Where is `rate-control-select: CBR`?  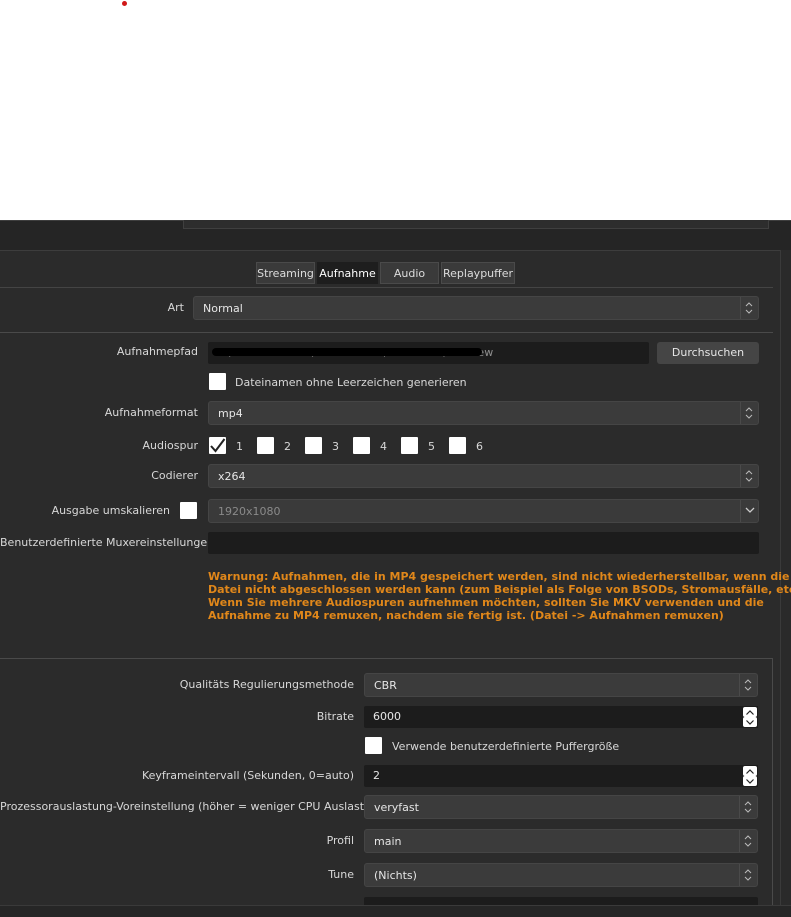 rate-control-select: CBR is located at coordinates (561, 685).